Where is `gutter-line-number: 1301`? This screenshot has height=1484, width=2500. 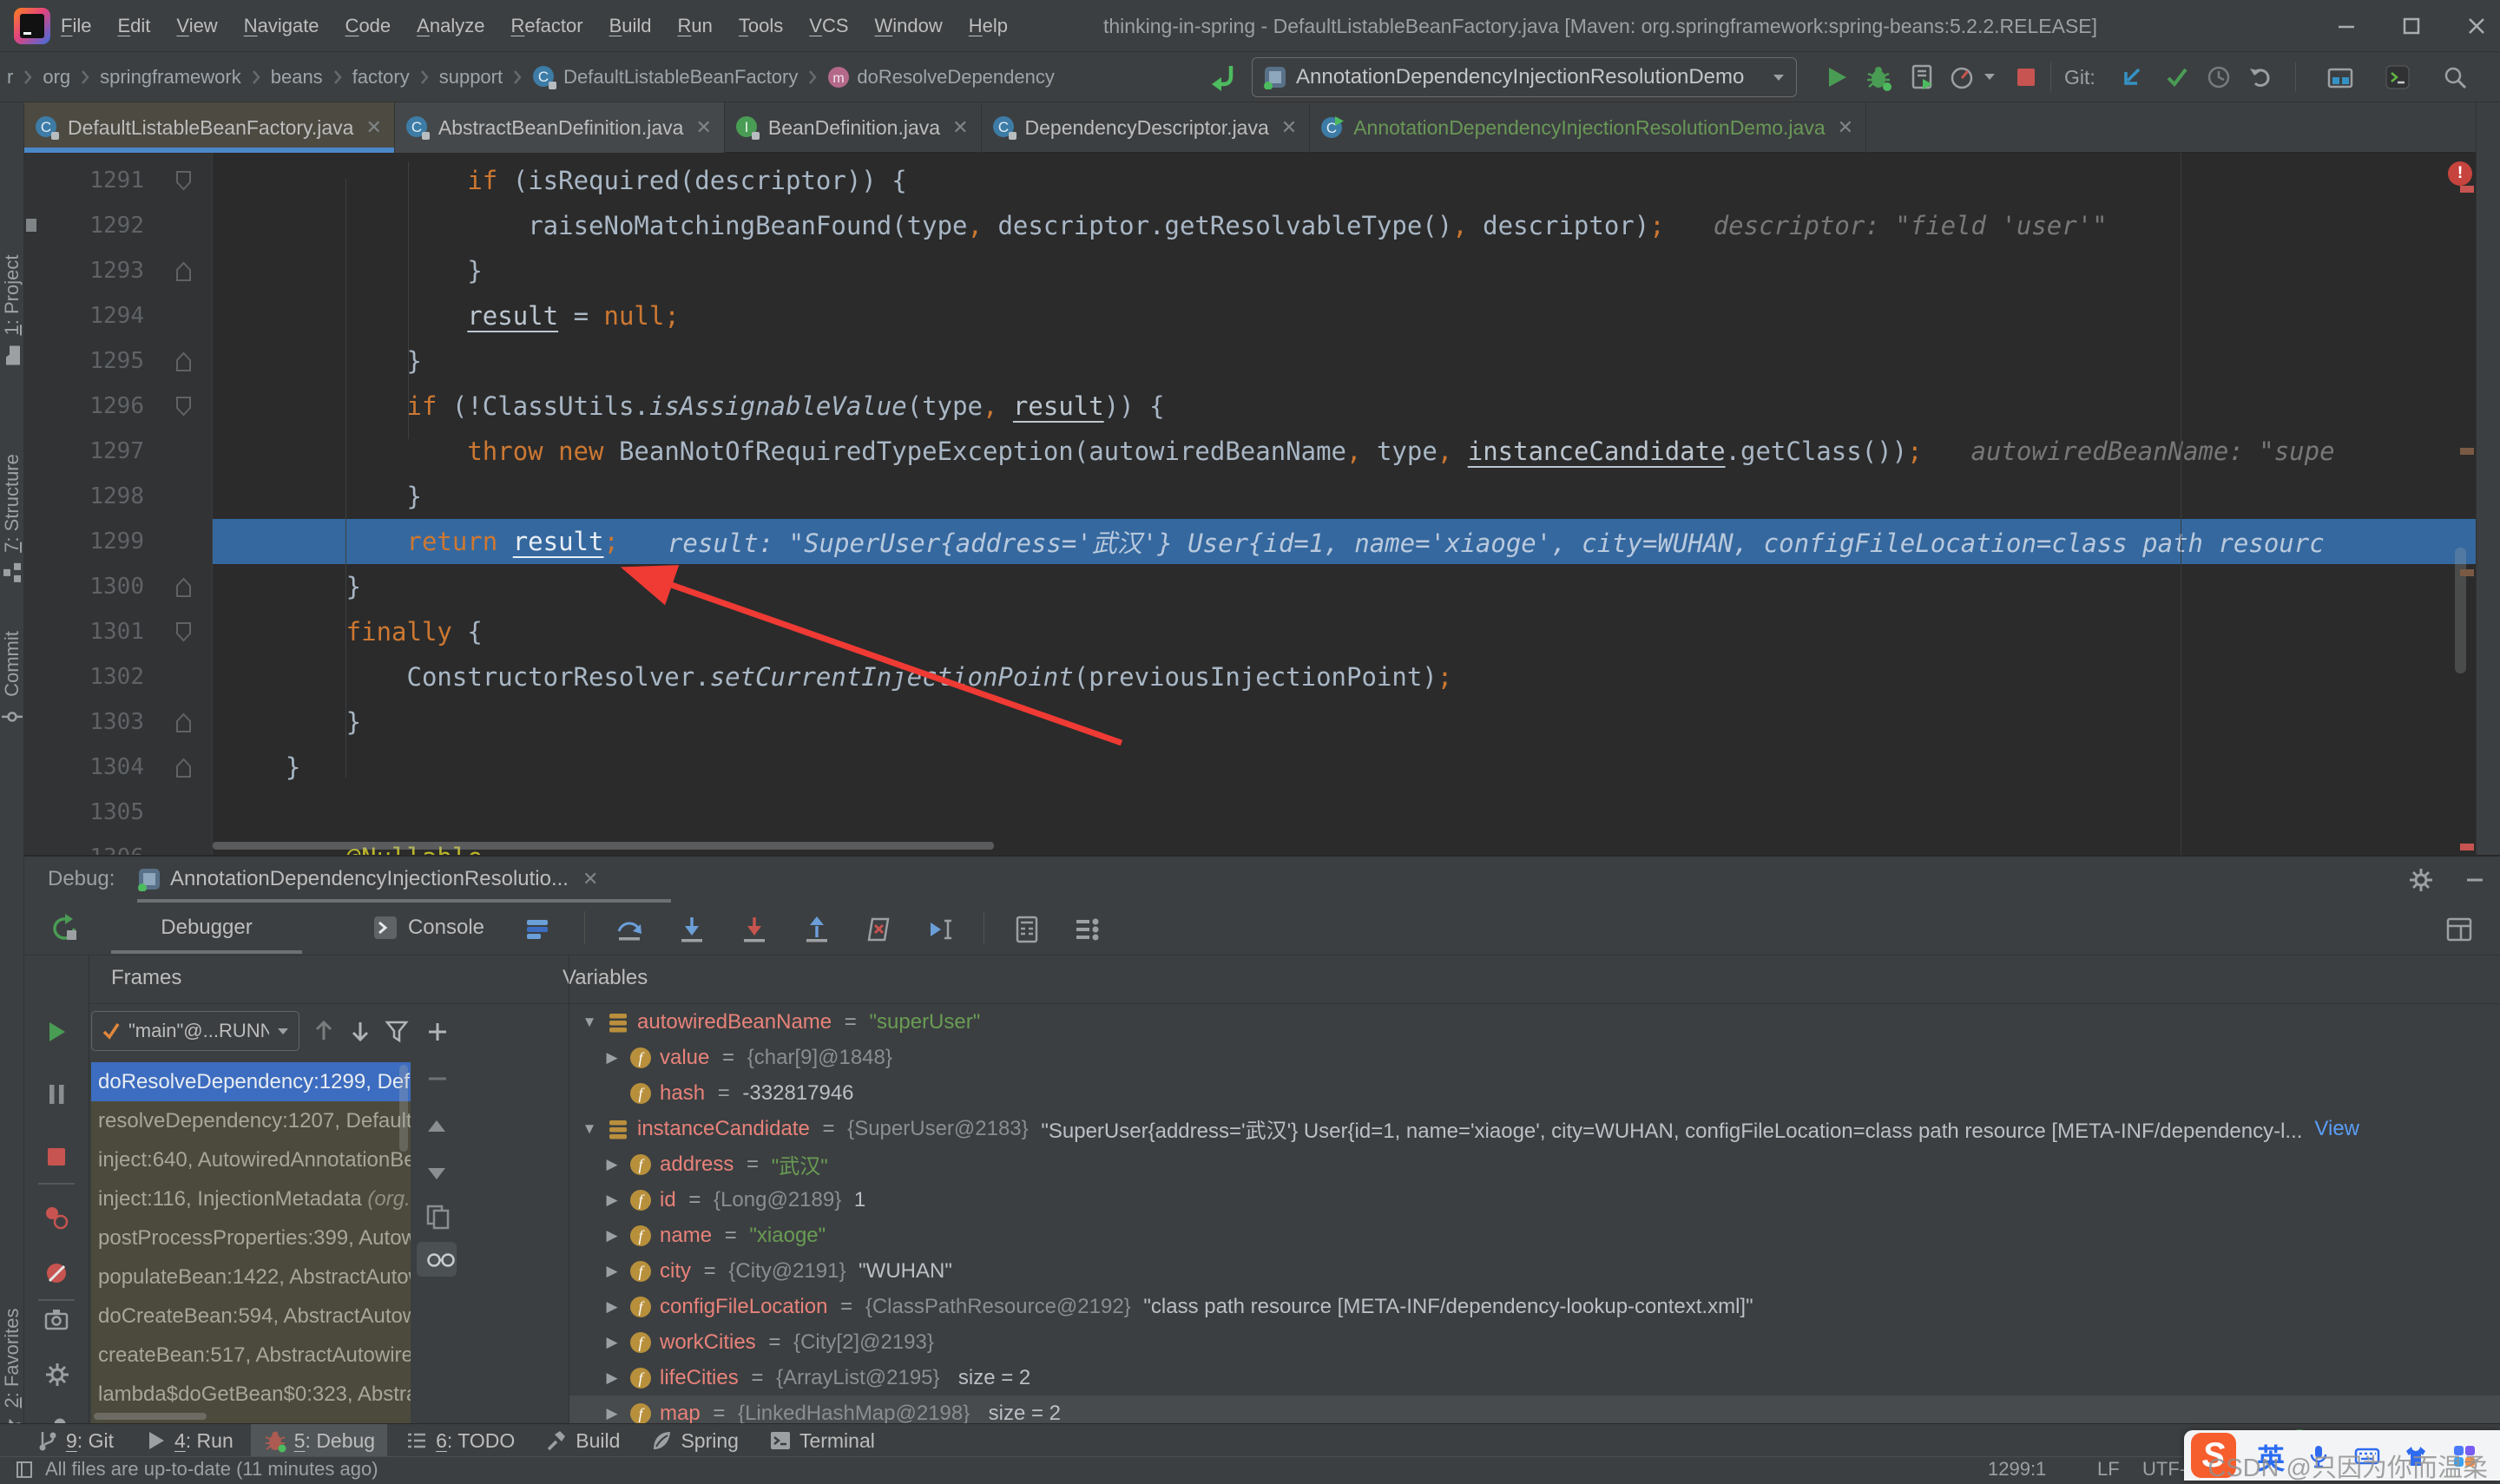 gutter-line-number: 1301 is located at coordinates (118, 631).